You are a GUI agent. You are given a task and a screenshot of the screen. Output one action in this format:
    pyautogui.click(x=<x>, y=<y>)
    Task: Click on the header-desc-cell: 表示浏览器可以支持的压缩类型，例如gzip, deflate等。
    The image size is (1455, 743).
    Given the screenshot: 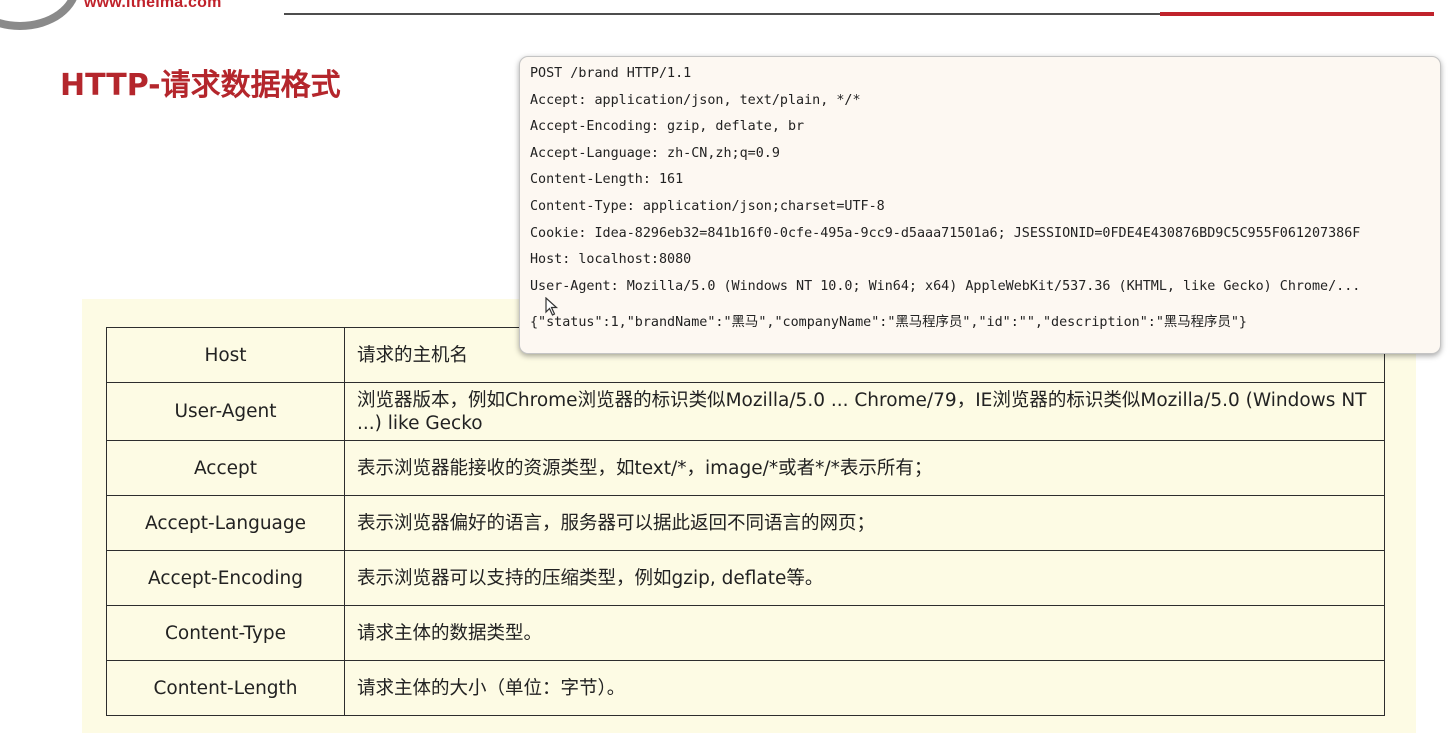 What is the action you would take?
    pyautogui.click(x=864, y=578)
    